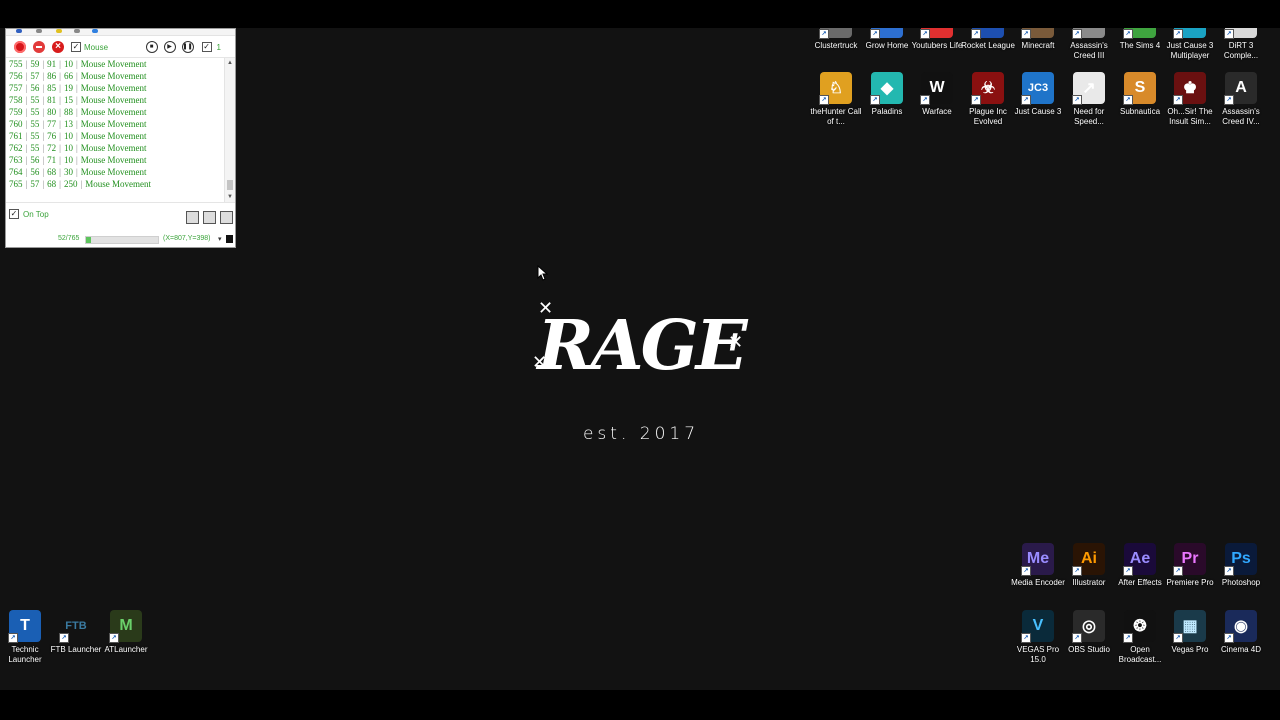  I want to click on desktop-shortcut: T ↗ Technic Launcher, so click(25, 637).